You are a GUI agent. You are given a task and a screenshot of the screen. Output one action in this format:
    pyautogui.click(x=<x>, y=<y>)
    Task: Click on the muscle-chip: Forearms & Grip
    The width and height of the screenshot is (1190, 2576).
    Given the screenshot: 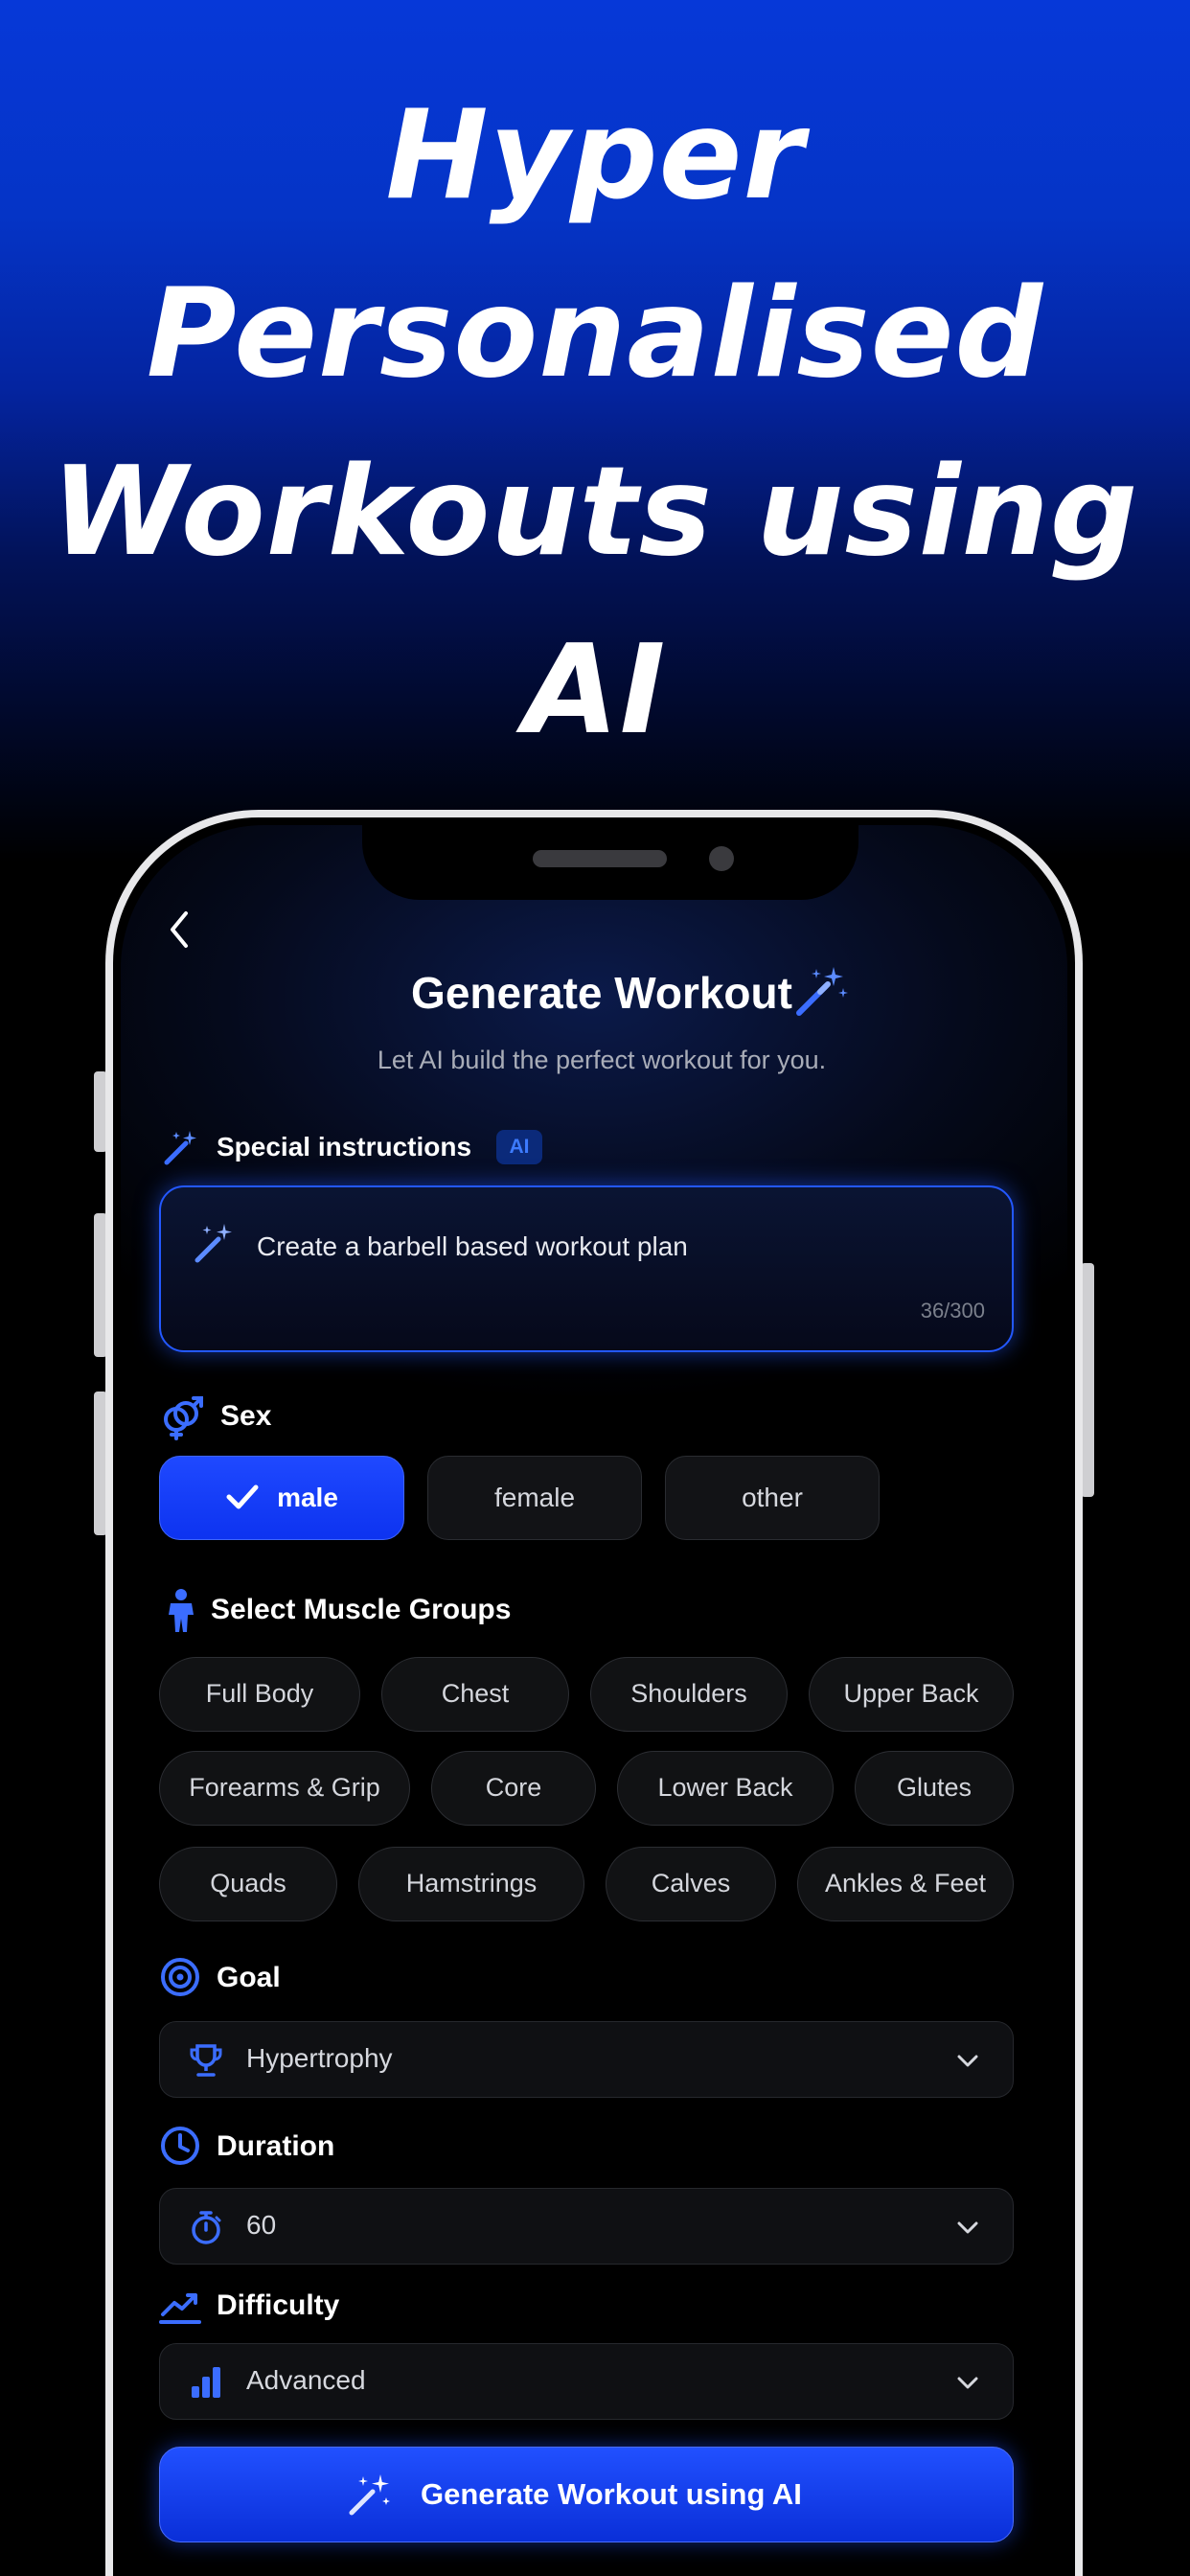 What is the action you would take?
    pyautogui.click(x=285, y=1788)
    